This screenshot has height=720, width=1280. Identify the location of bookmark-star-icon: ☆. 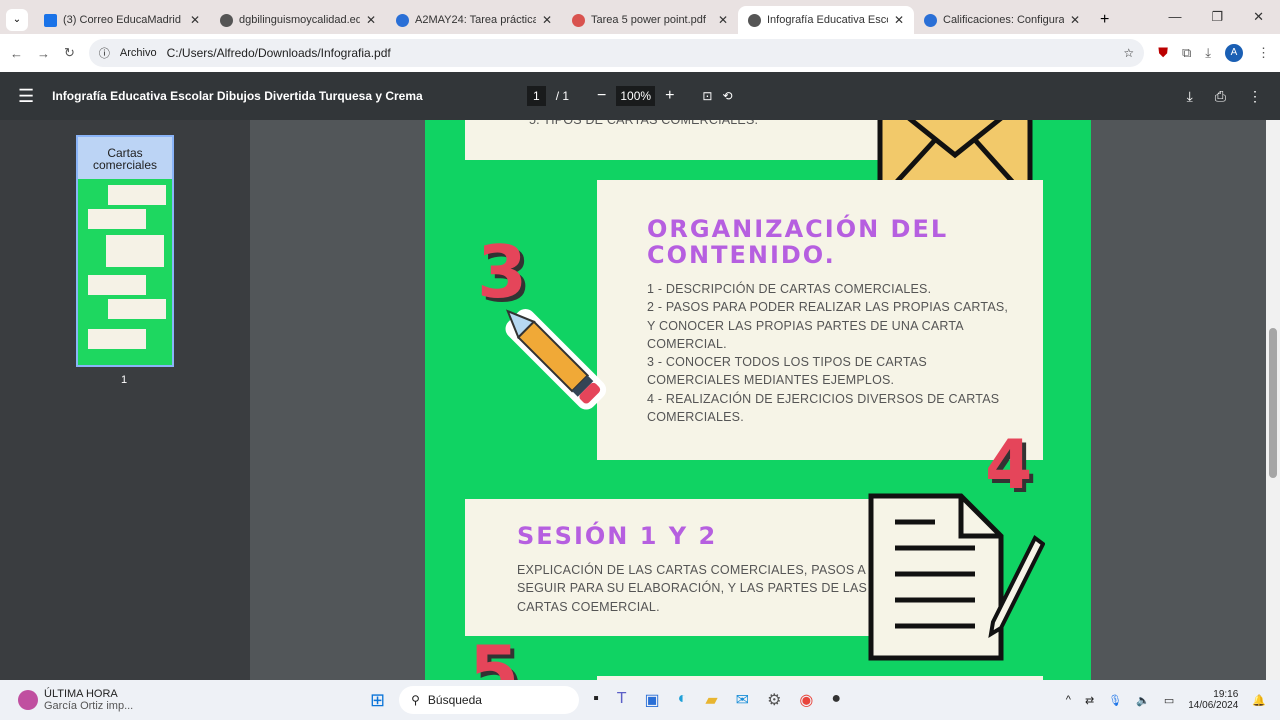
(1128, 53).